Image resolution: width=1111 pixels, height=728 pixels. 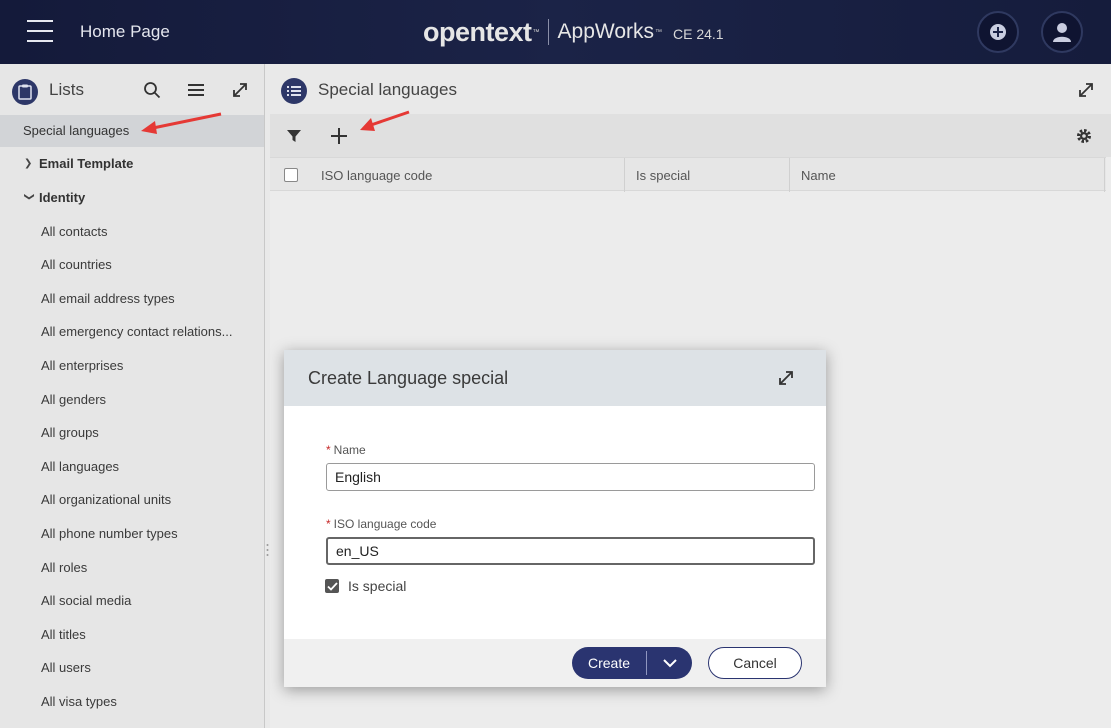 What do you see at coordinates (294, 91) in the screenshot?
I see `list-icon` at bounding box center [294, 91].